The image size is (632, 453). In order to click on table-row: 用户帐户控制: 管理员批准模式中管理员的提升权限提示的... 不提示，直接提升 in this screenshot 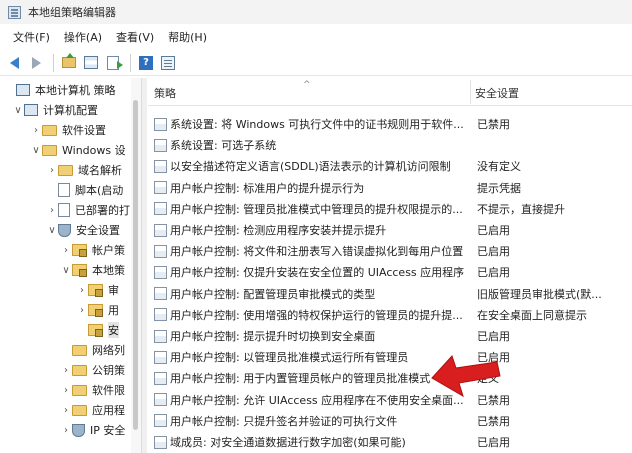, I will do `click(390, 209)`.